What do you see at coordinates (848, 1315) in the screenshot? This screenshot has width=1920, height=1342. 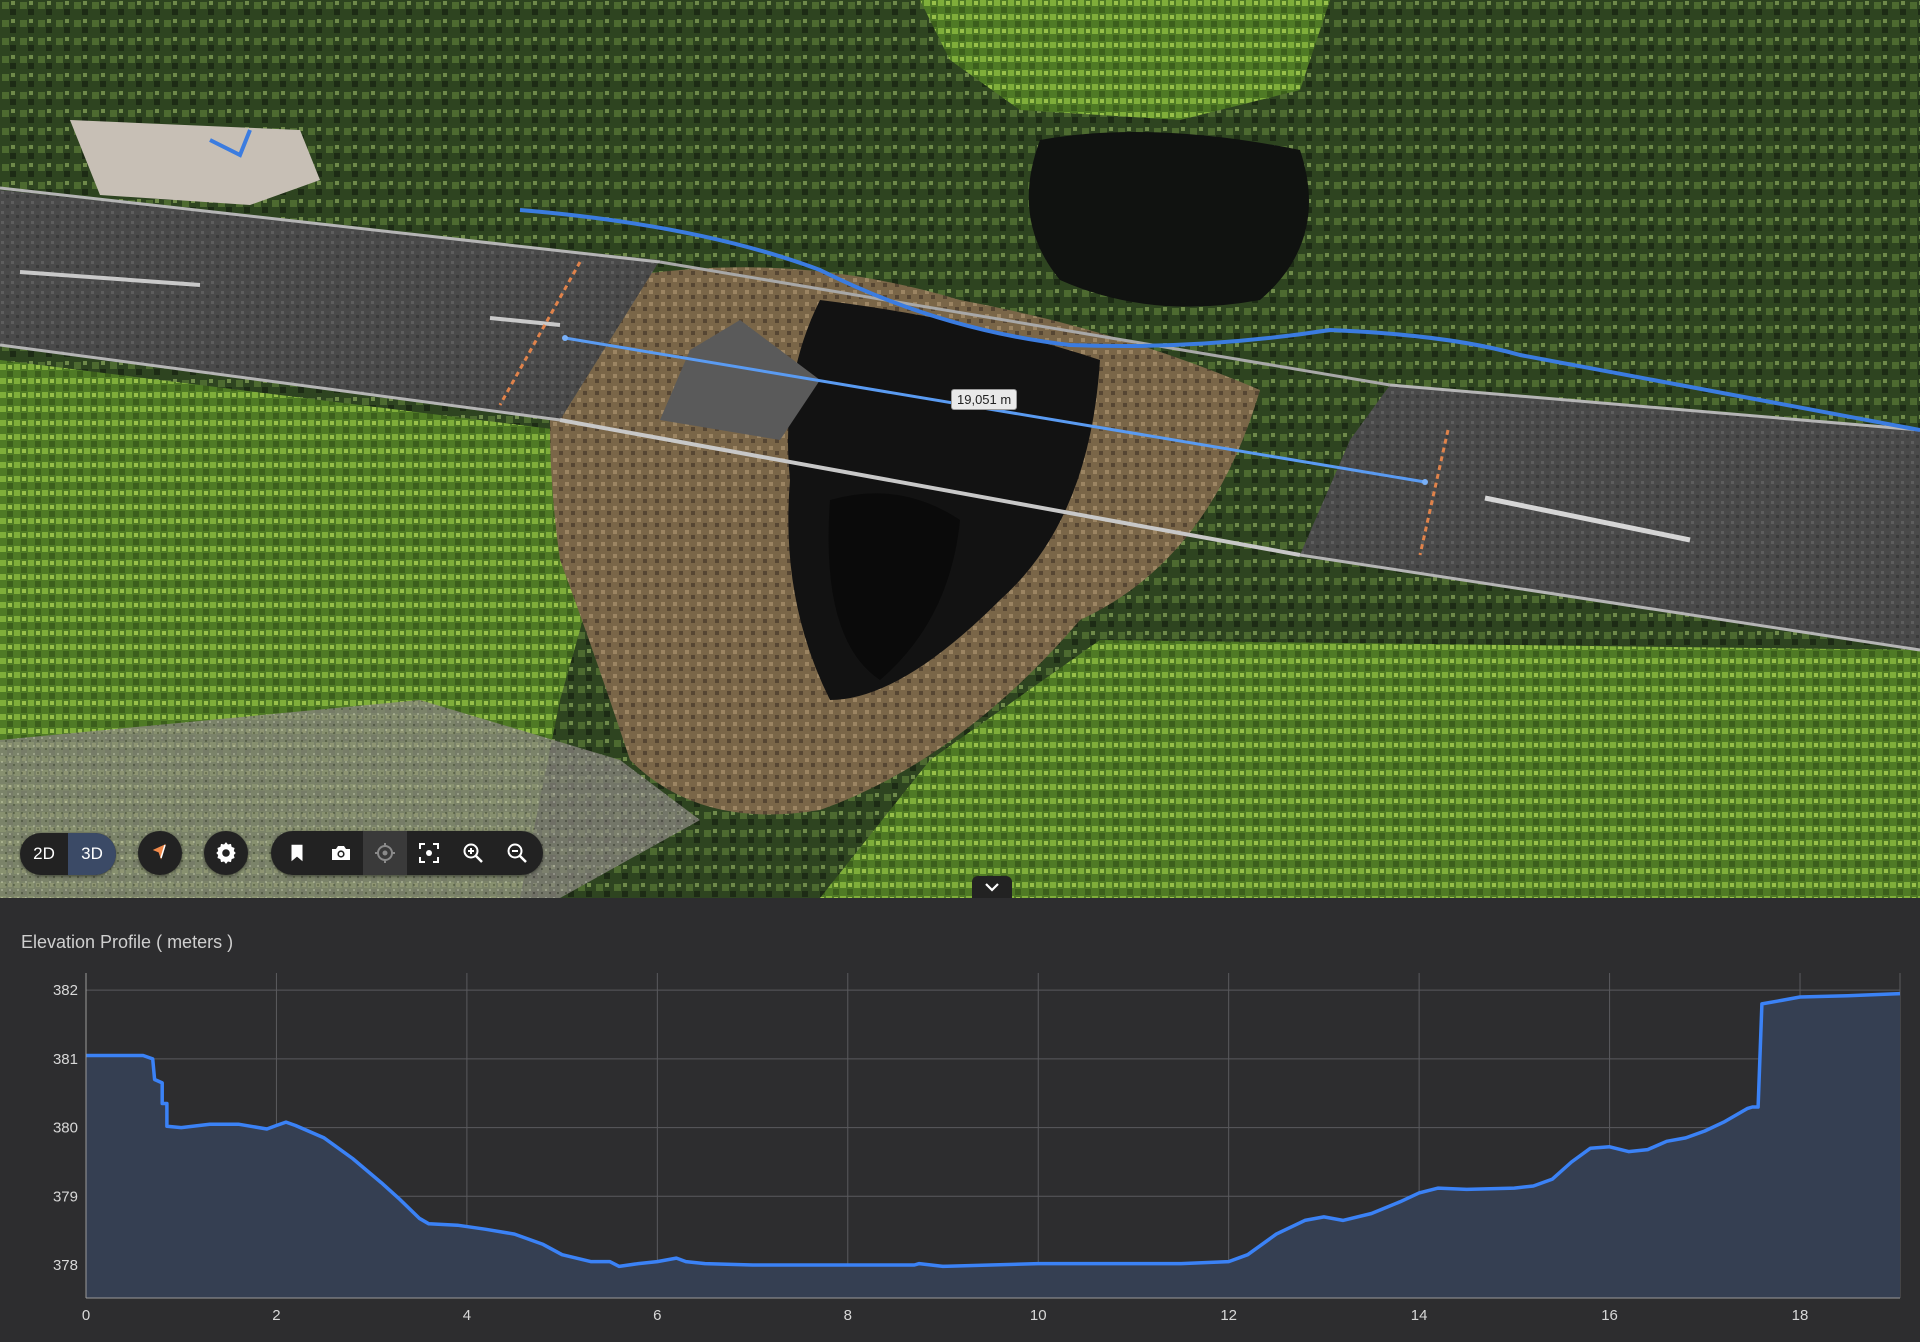 I see `x-tick-label: 8` at bounding box center [848, 1315].